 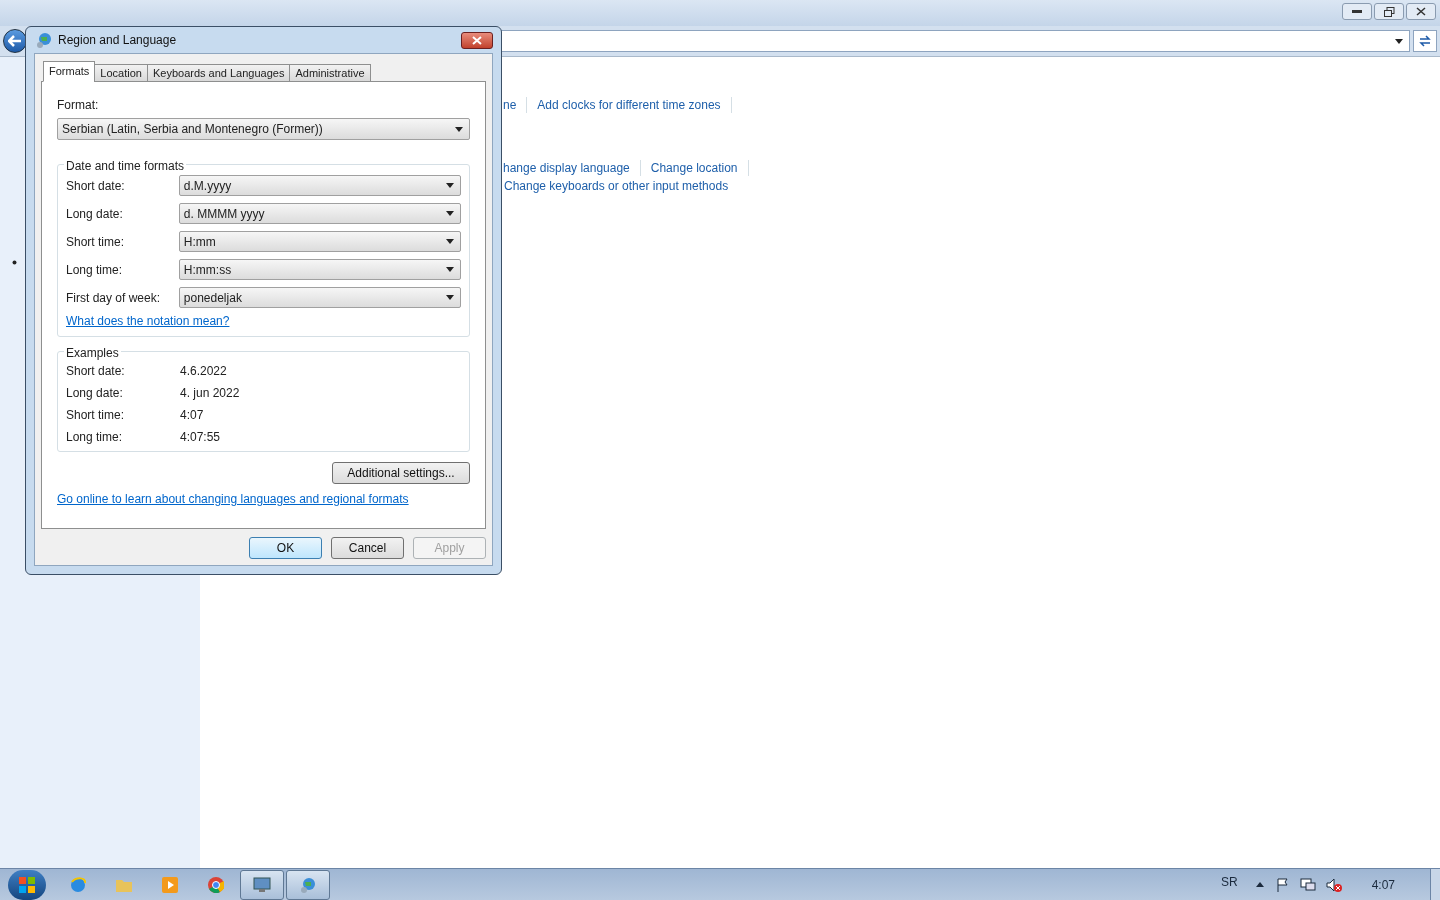 What do you see at coordinates (148, 321) in the screenshot?
I see `notation-link: What does the notation mean?` at bounding box center [148, 321].